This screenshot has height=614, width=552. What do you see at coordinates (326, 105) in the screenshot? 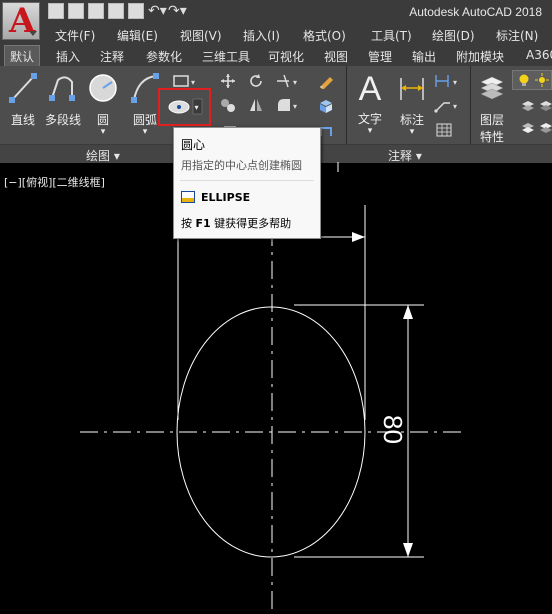
I see `explode-icon` at bounding box center [326, 105].